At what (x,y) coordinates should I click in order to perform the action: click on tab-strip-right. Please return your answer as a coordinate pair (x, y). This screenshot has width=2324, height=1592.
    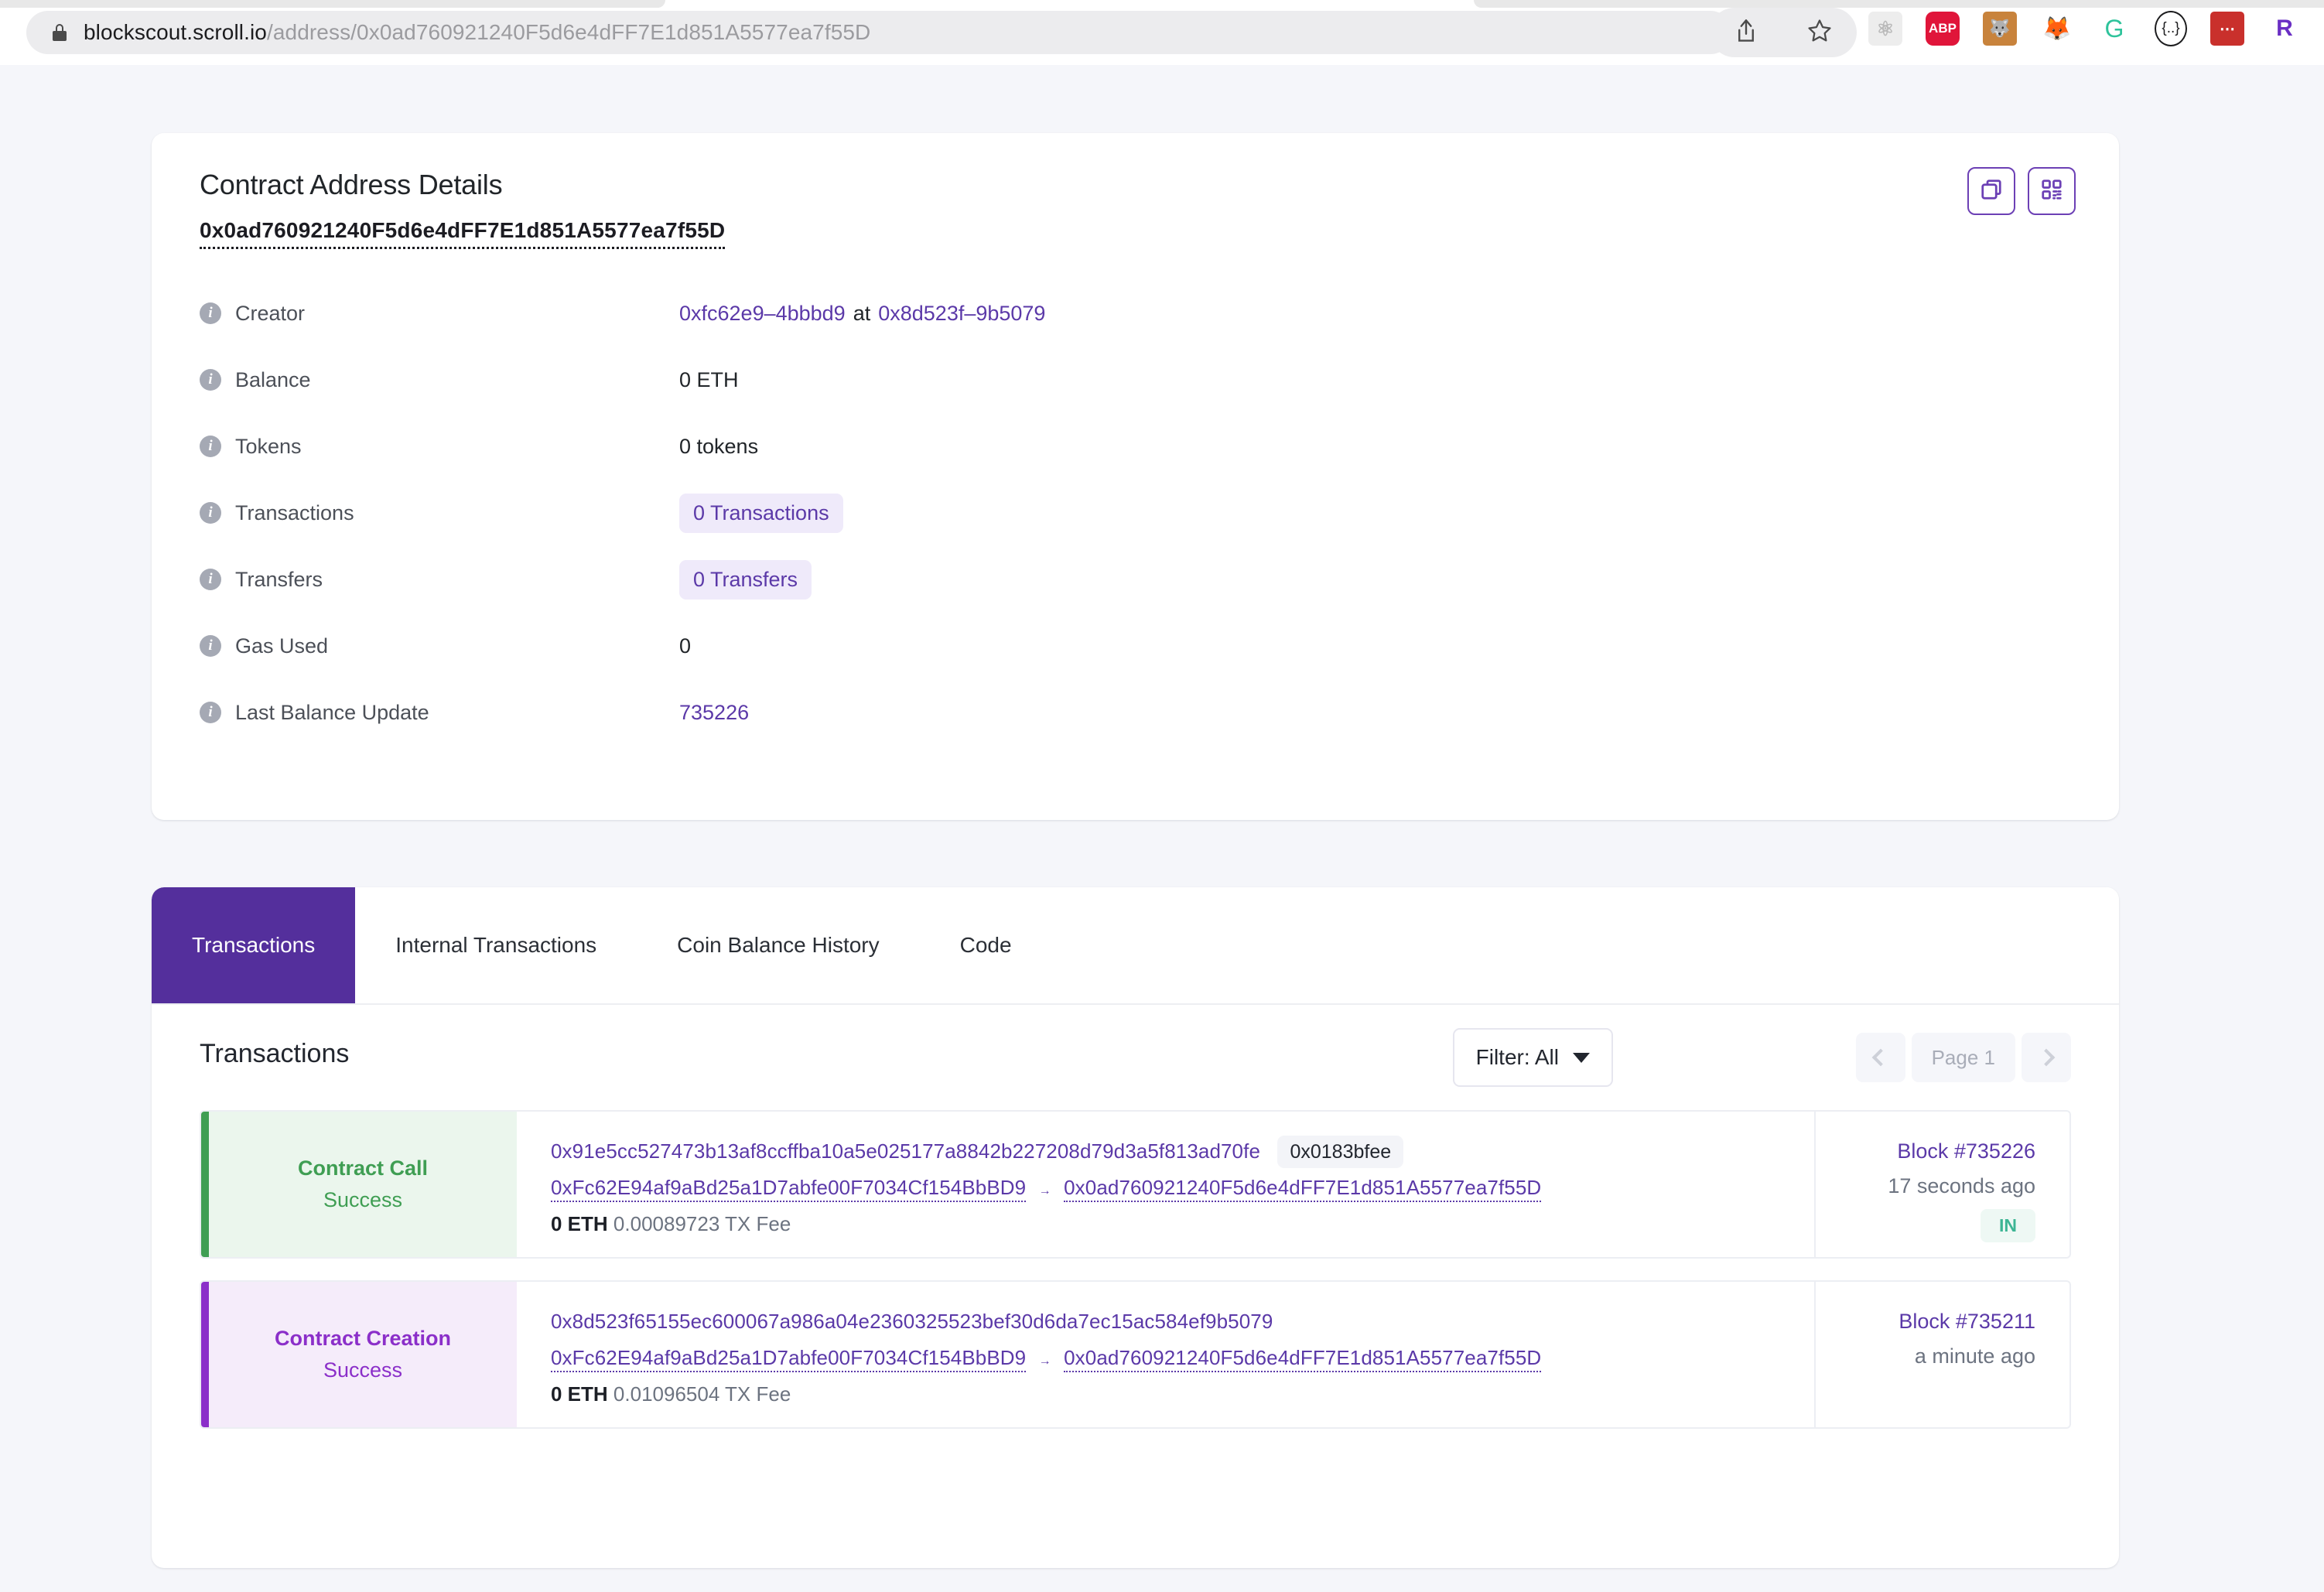
    Looking at the image, I should click on (1899, 4).